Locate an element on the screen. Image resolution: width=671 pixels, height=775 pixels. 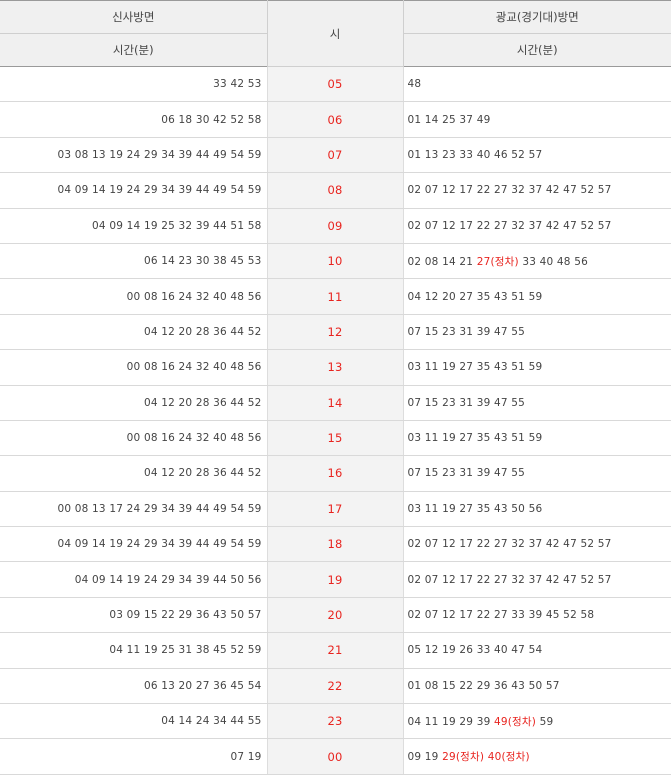
hour-cell: 06 is located at coordinates (335, 119).